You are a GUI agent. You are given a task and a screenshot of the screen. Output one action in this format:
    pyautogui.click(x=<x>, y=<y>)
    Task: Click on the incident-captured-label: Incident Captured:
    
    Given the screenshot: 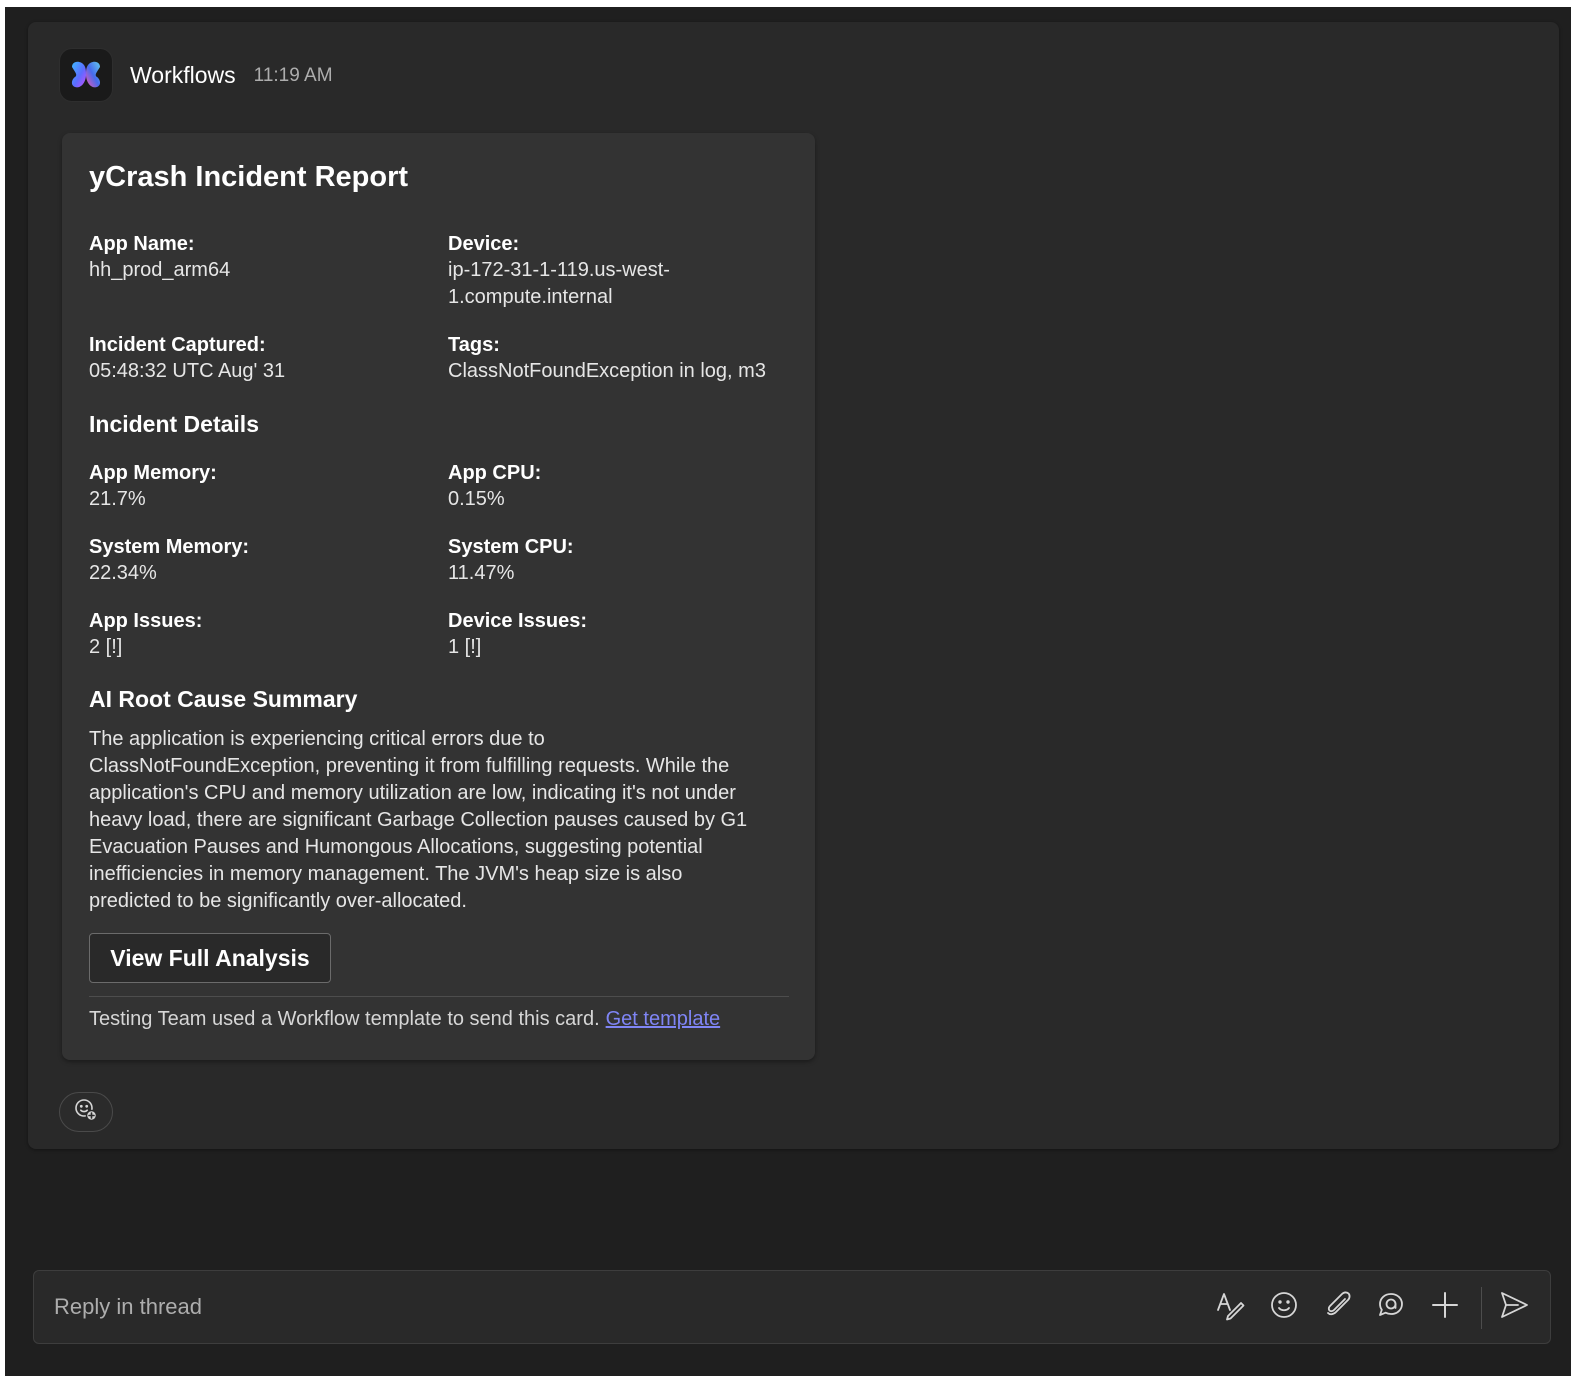 What is the action you would take?
    pyautogui.click(x=177, y=345)
    